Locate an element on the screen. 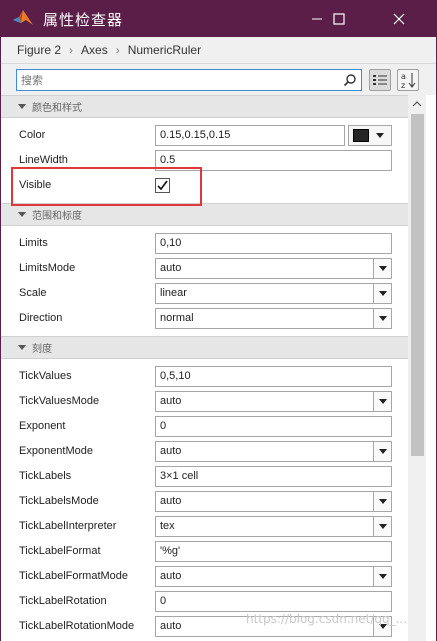  sort-alpha-button: a z is located at coordinates (408, 80).